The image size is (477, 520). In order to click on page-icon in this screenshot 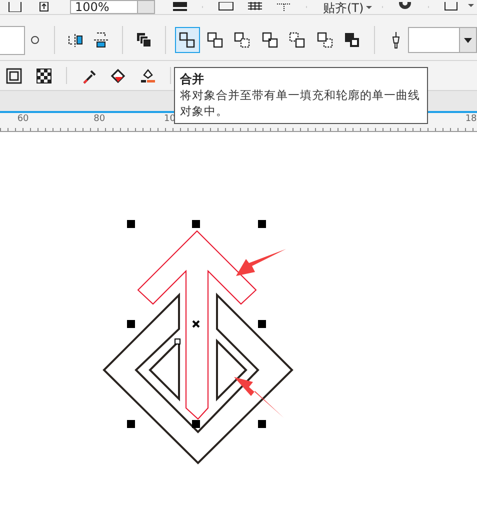, I will do `click(15, 7)`.